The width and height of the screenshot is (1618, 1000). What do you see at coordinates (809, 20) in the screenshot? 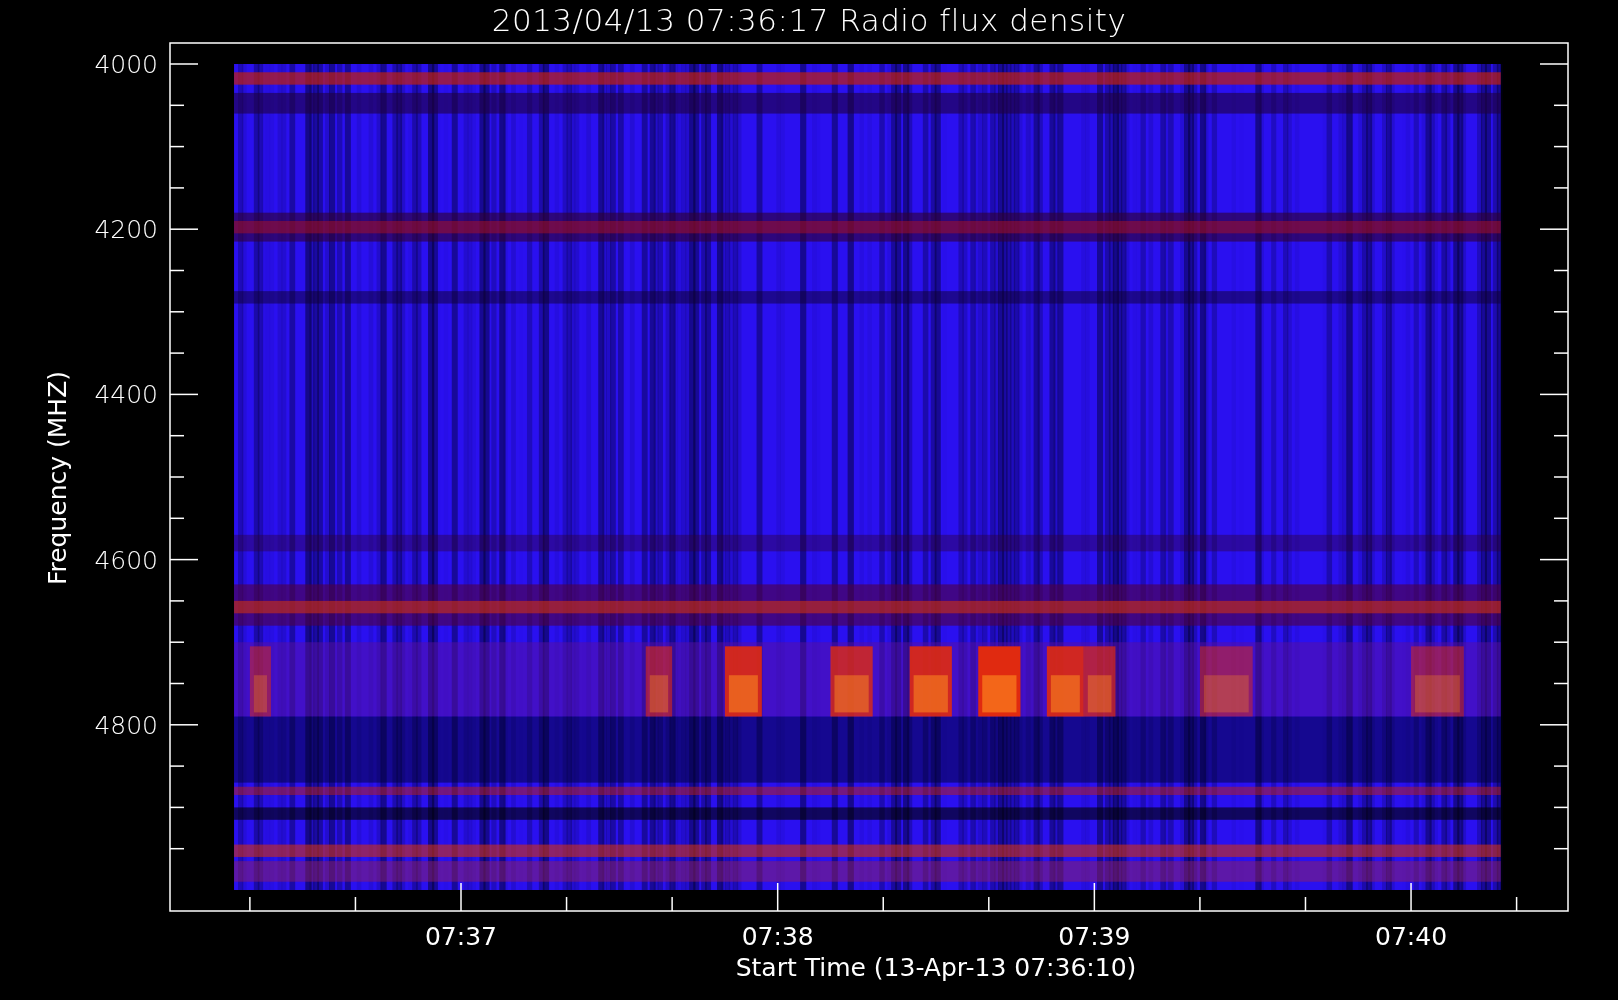
I see `plot-title: 2013/04/13 07:36:17 Radio flux density` at bounding box center [809, 20].